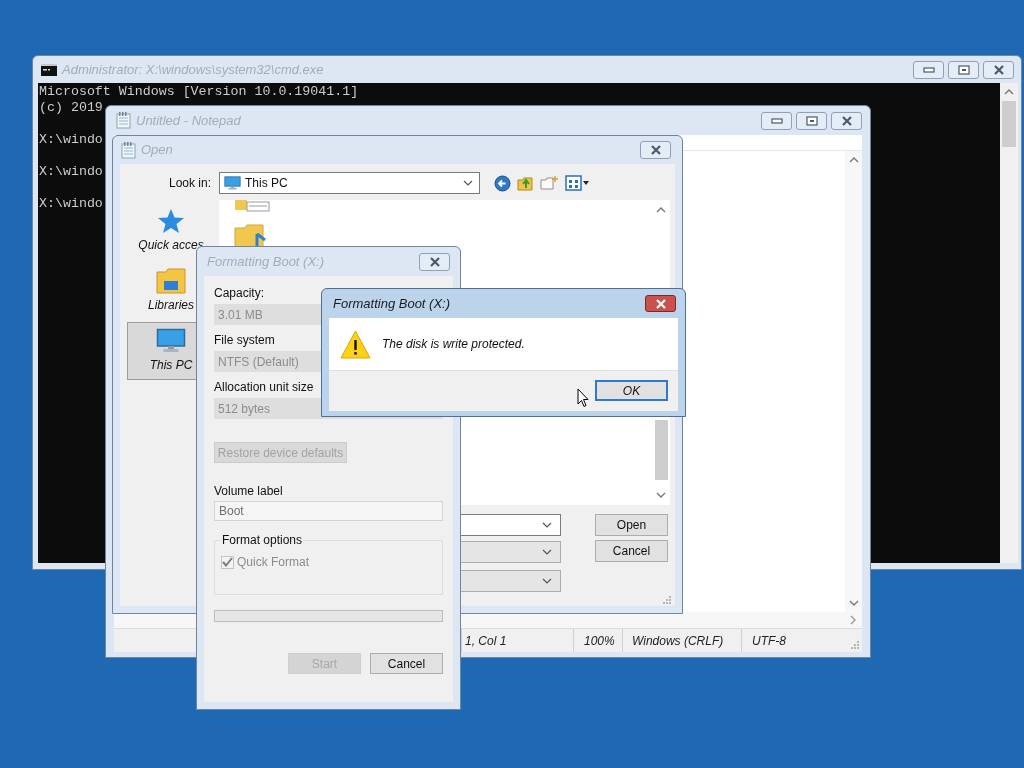  I want to click on window-title: Untitled - Notepad, so click(188, 120).